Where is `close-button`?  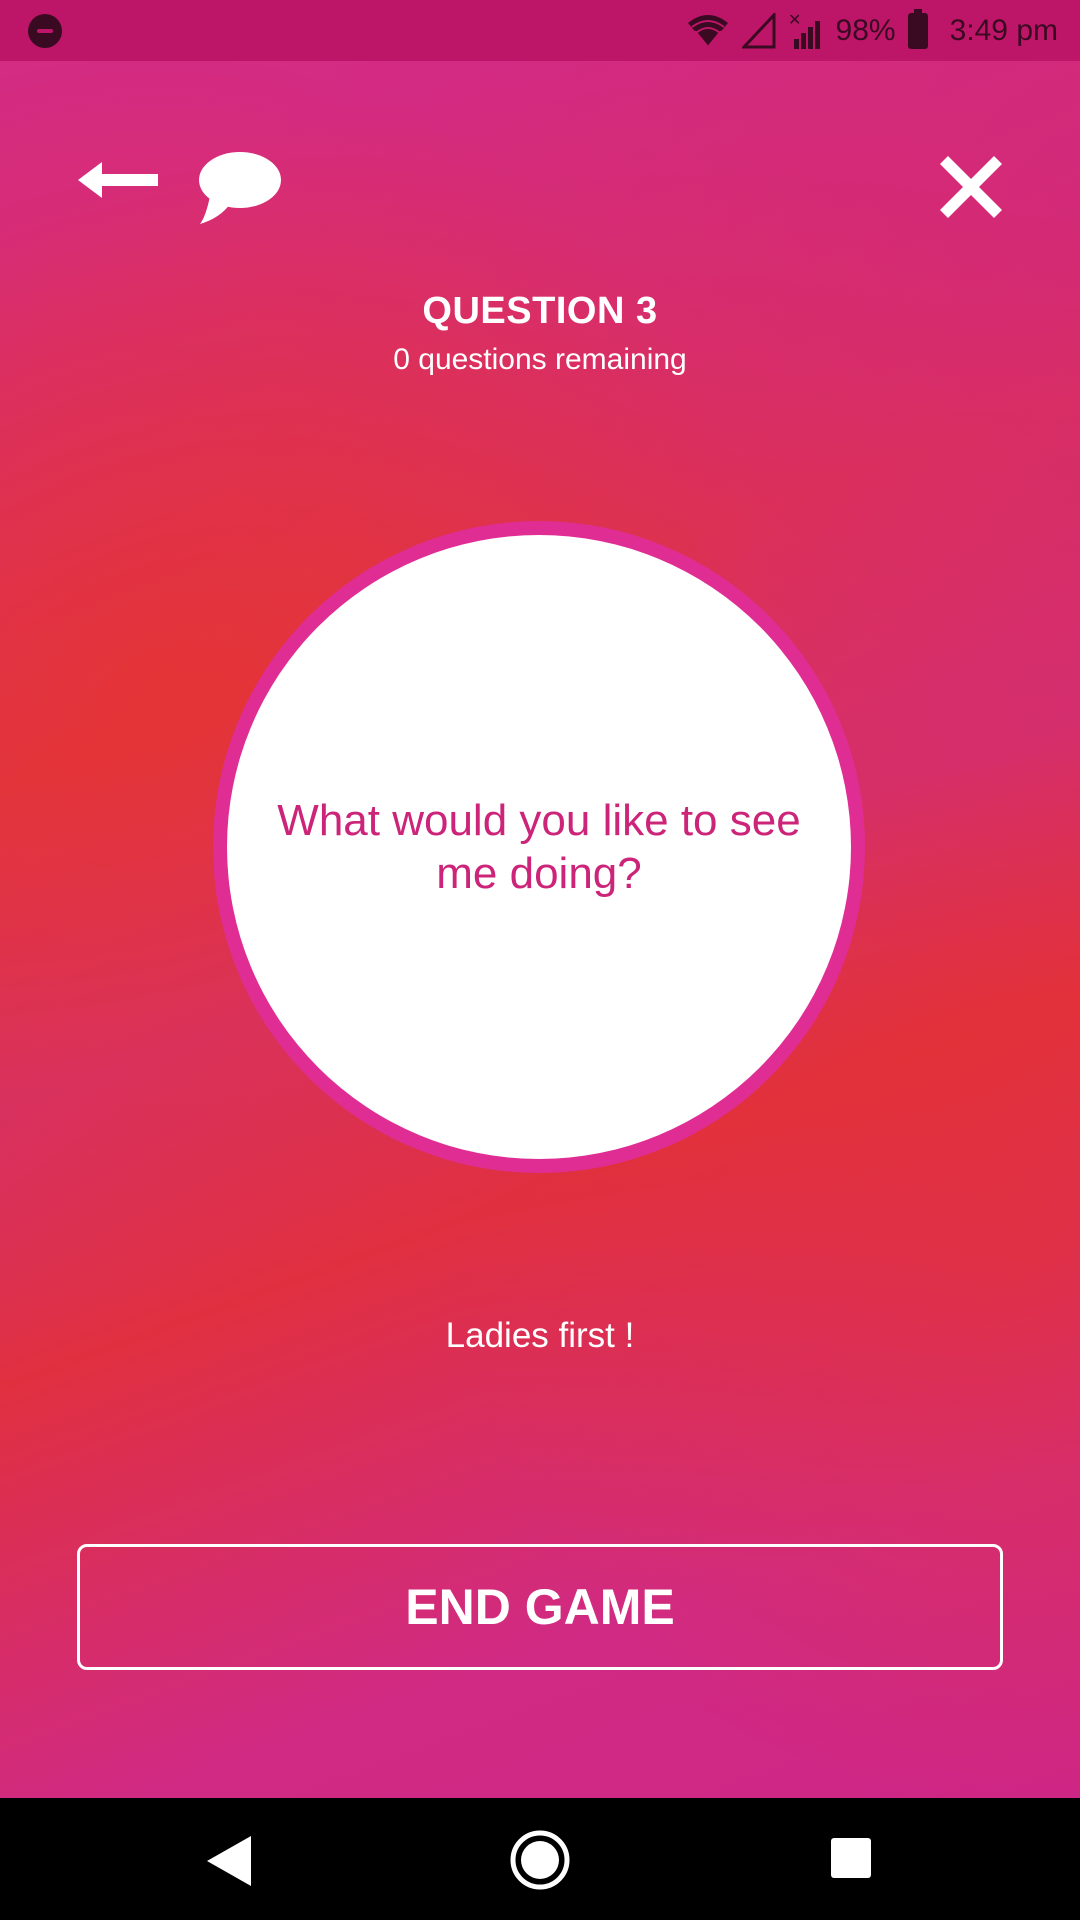 close-button is located at coordinates (971, 187).